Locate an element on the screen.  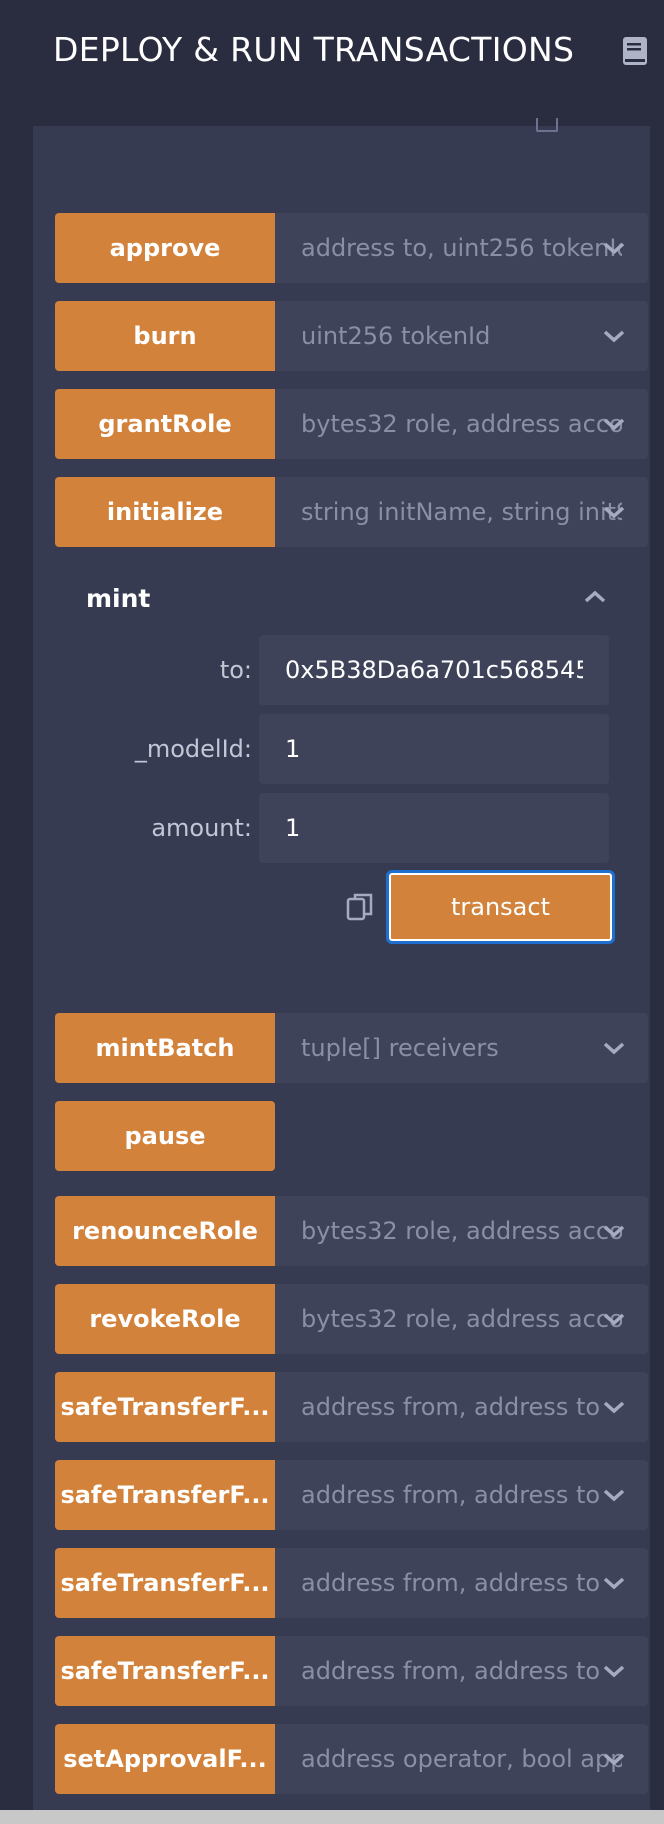
function-row-burn: burn is located at coordinates (351, 336).